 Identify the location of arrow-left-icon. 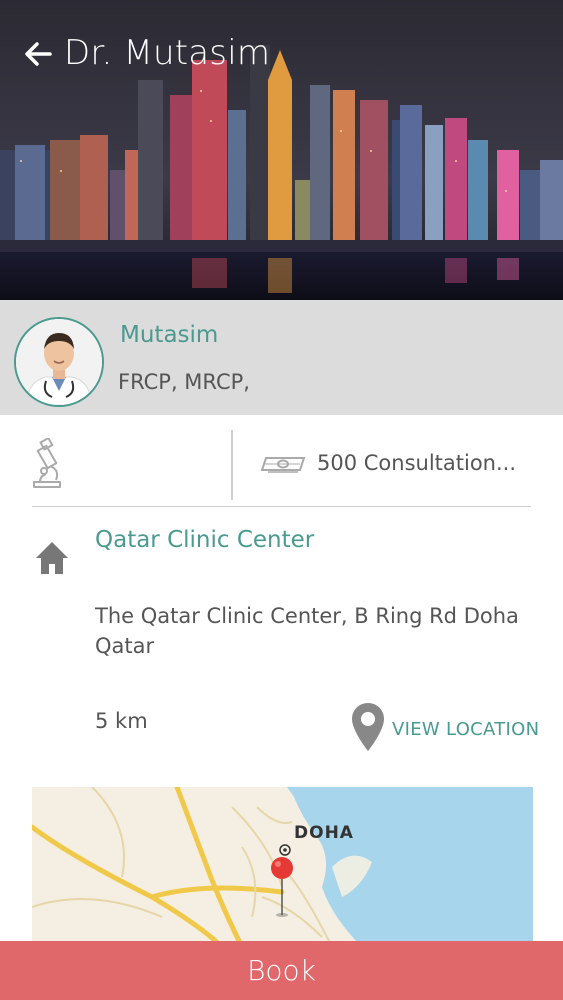
(38, 54).